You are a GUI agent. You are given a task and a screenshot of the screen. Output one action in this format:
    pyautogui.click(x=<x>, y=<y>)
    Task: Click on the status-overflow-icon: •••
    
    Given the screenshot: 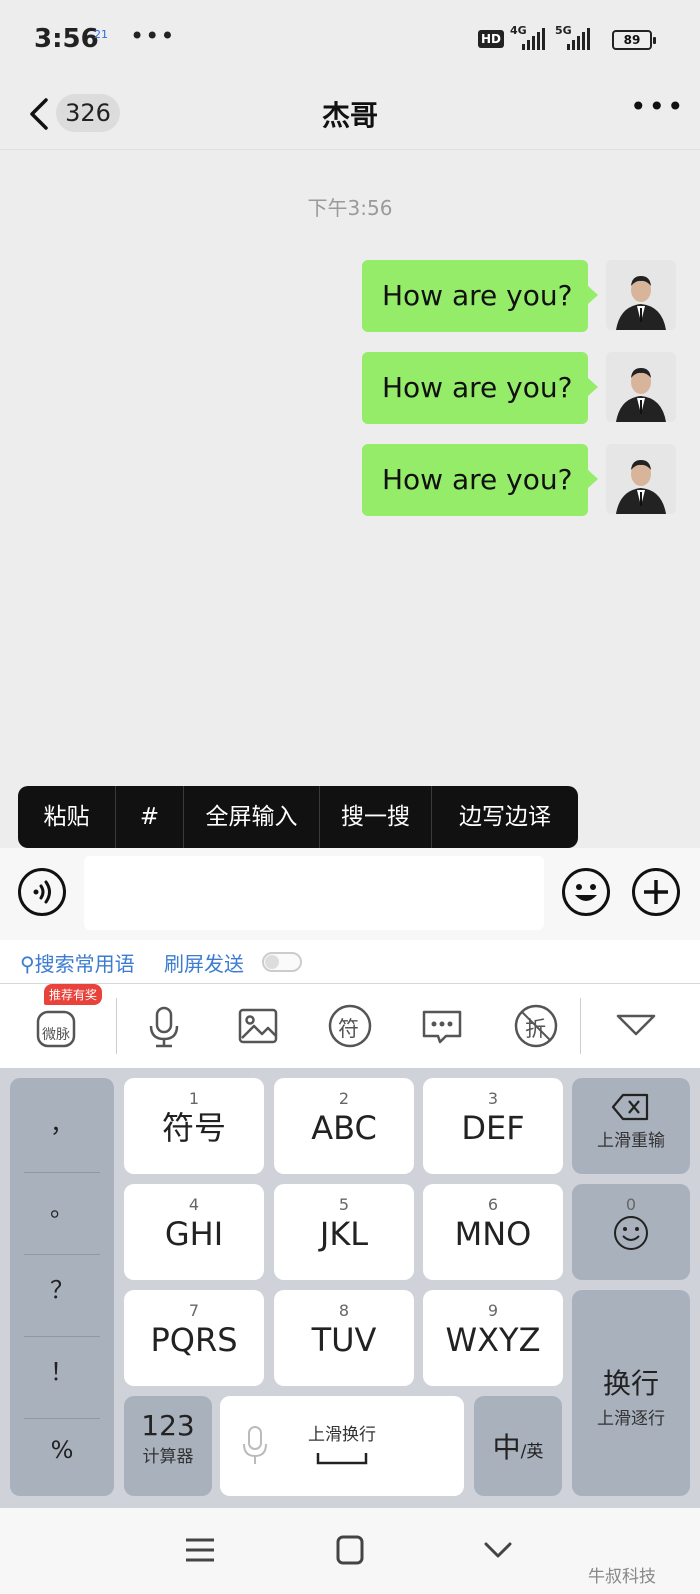 What is the action you would take?
    pyautogui.click(x=153, y=36)
    